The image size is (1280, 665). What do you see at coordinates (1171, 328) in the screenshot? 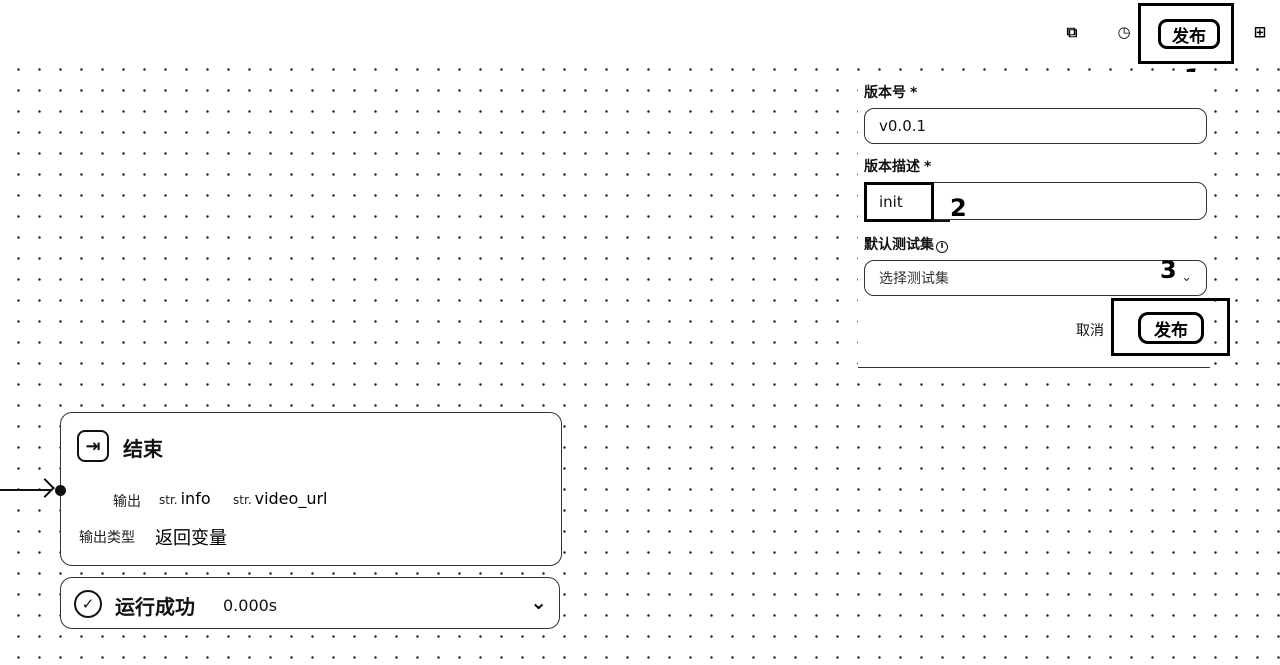
I see `submit-publish-button: 发布` at bounding box center [1171, 328].